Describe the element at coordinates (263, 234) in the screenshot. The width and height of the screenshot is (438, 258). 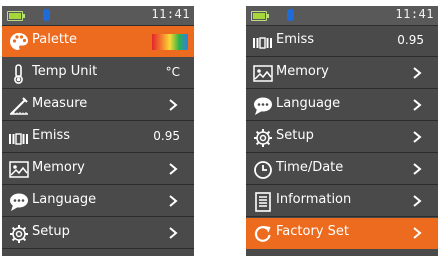
I see `reset-icon` at that location.